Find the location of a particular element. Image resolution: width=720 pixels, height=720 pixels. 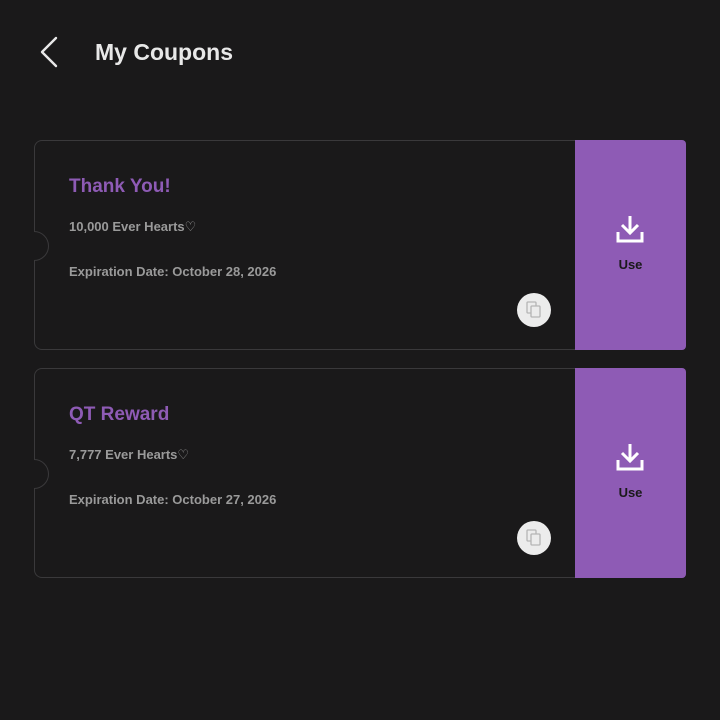

coupon-amount: 10,000 Ever Hearts♡ is located at coordinates (133, 226).